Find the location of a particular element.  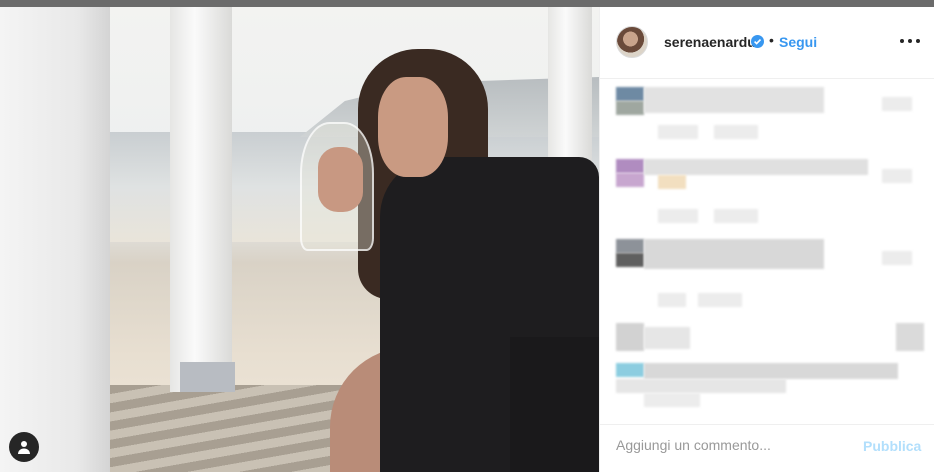

photo-skirt is located at coordinates (554, 404).